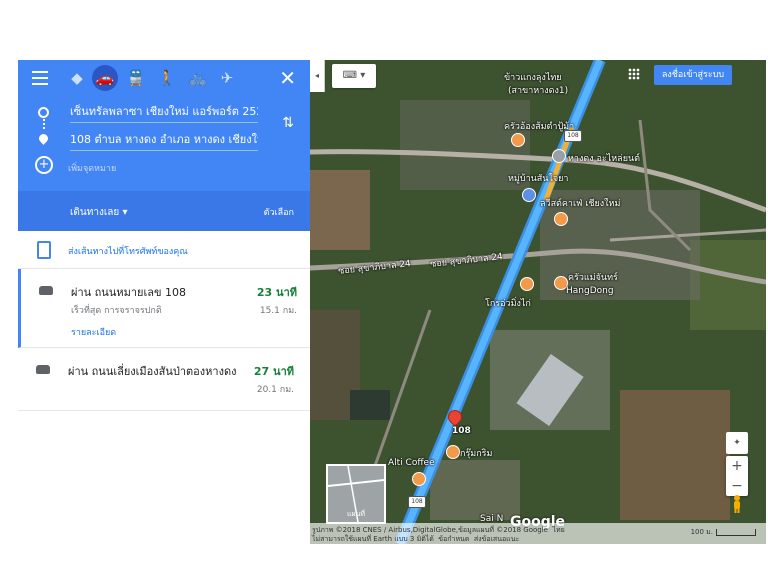 This screenshot has width=768, height=576. I want to click on map-label: ลวีสต์คาเฟ่ เชียงใหม่, so click(580, 204).